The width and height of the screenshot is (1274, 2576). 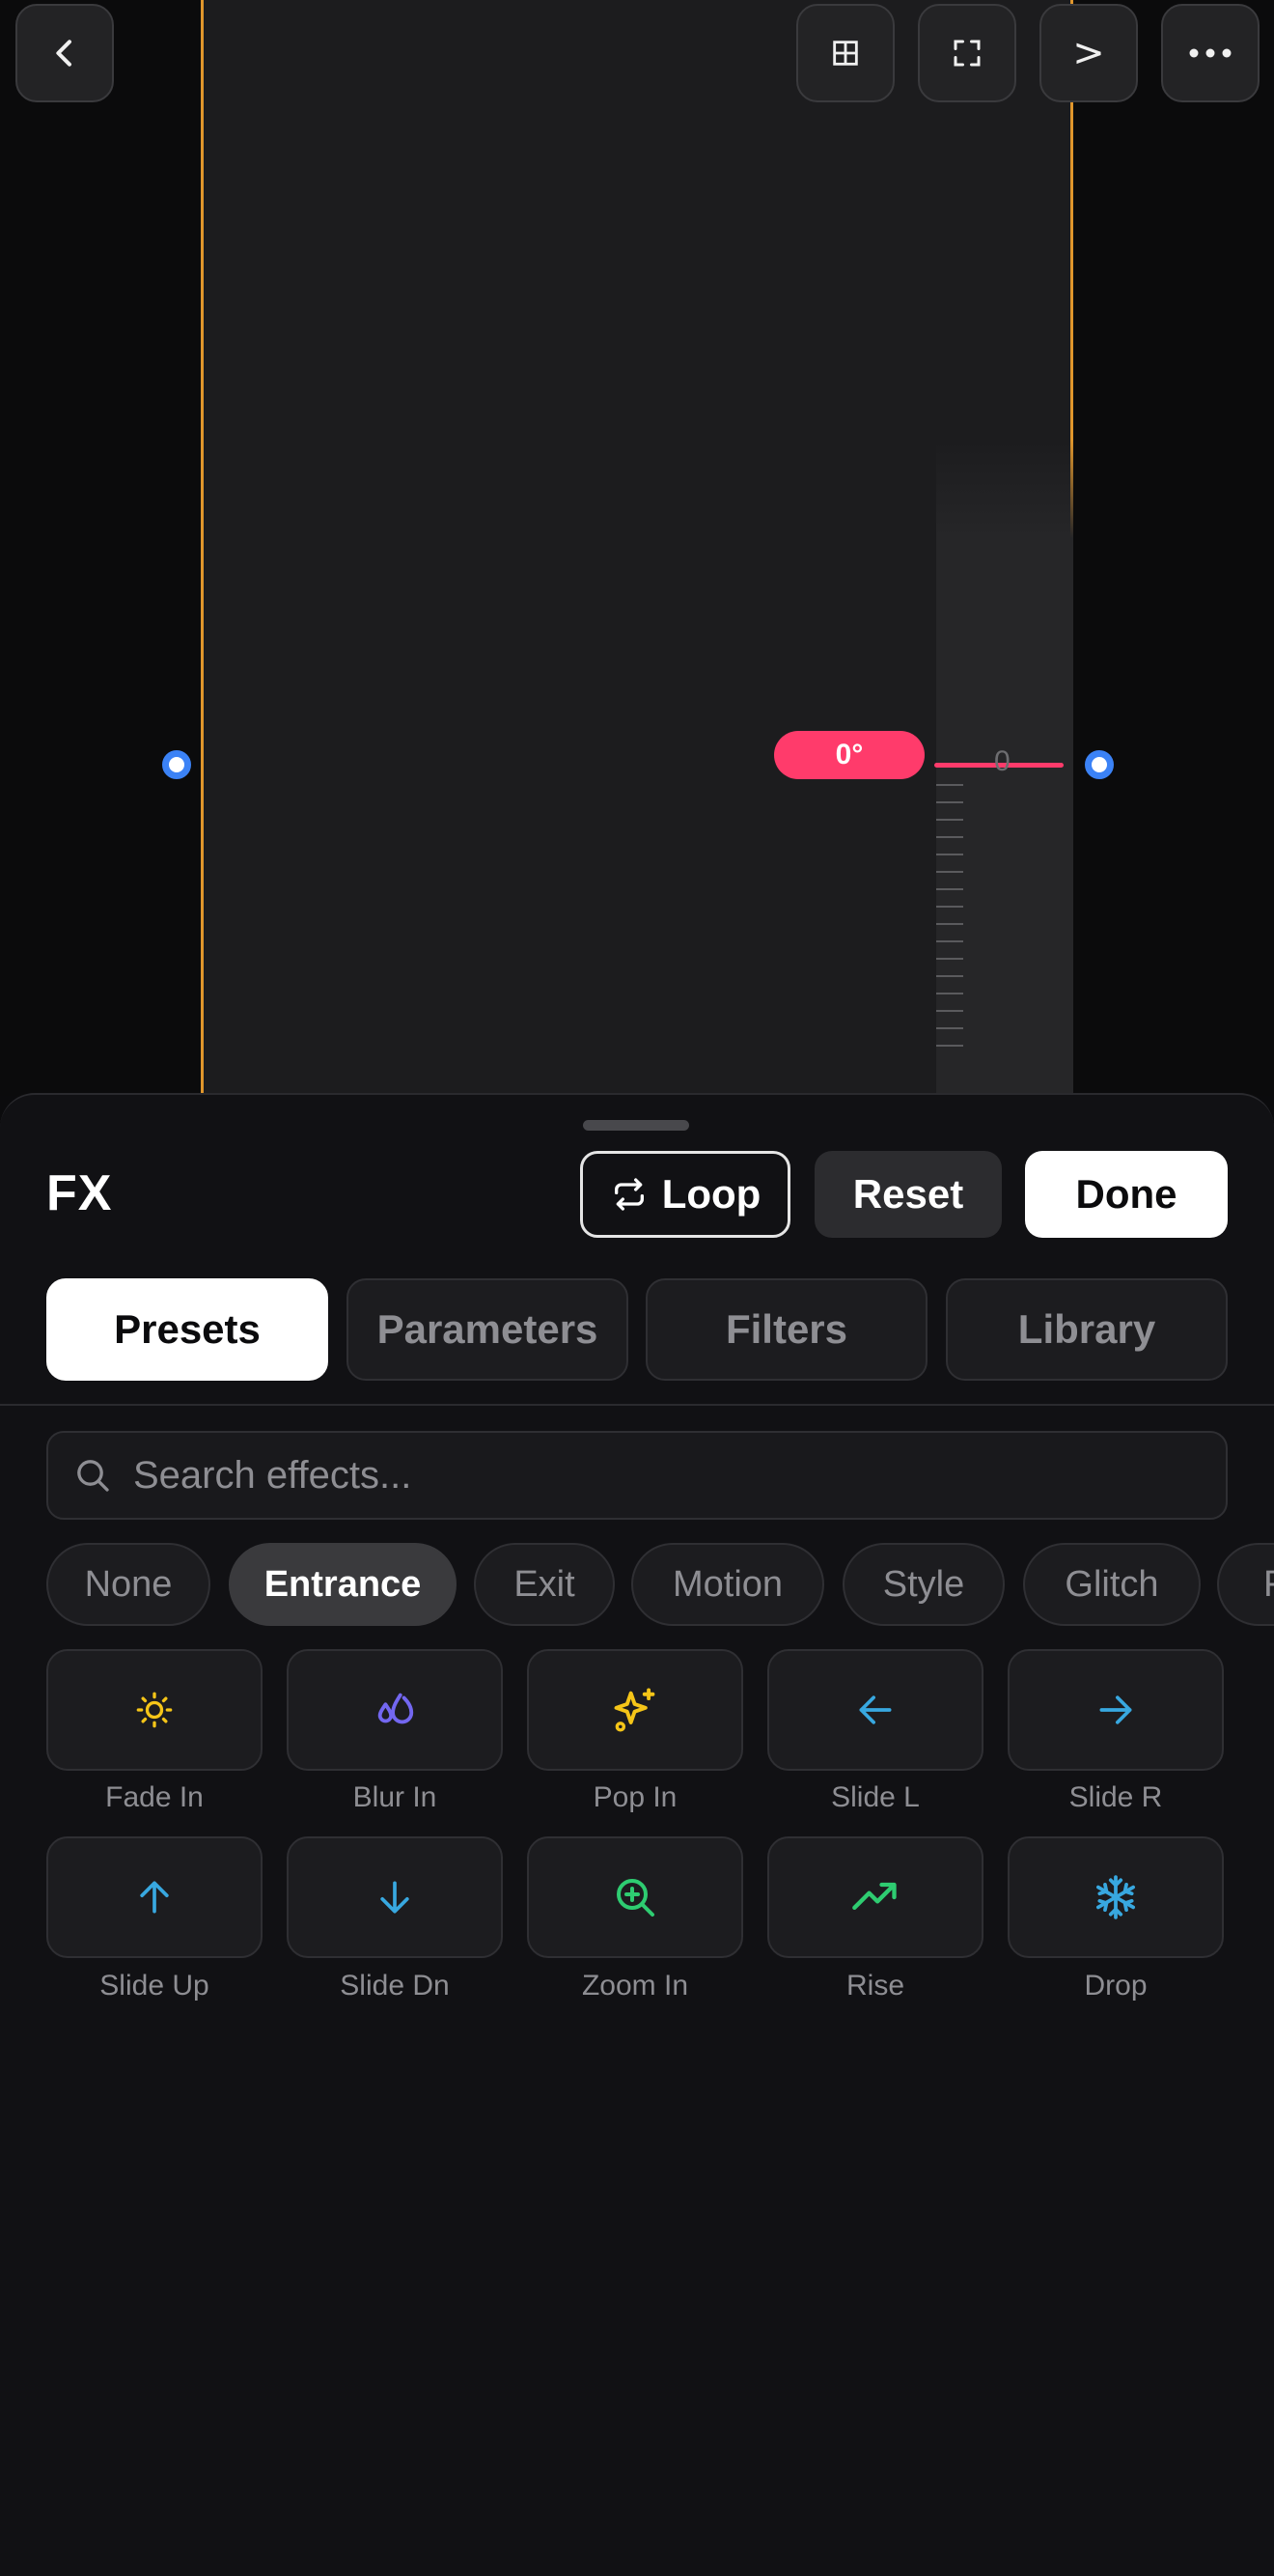 What do you see at coordinates (343, 1585) in the screenshot?
I see `chip-entrance: Entrance` at bounding box center [343, 1585].